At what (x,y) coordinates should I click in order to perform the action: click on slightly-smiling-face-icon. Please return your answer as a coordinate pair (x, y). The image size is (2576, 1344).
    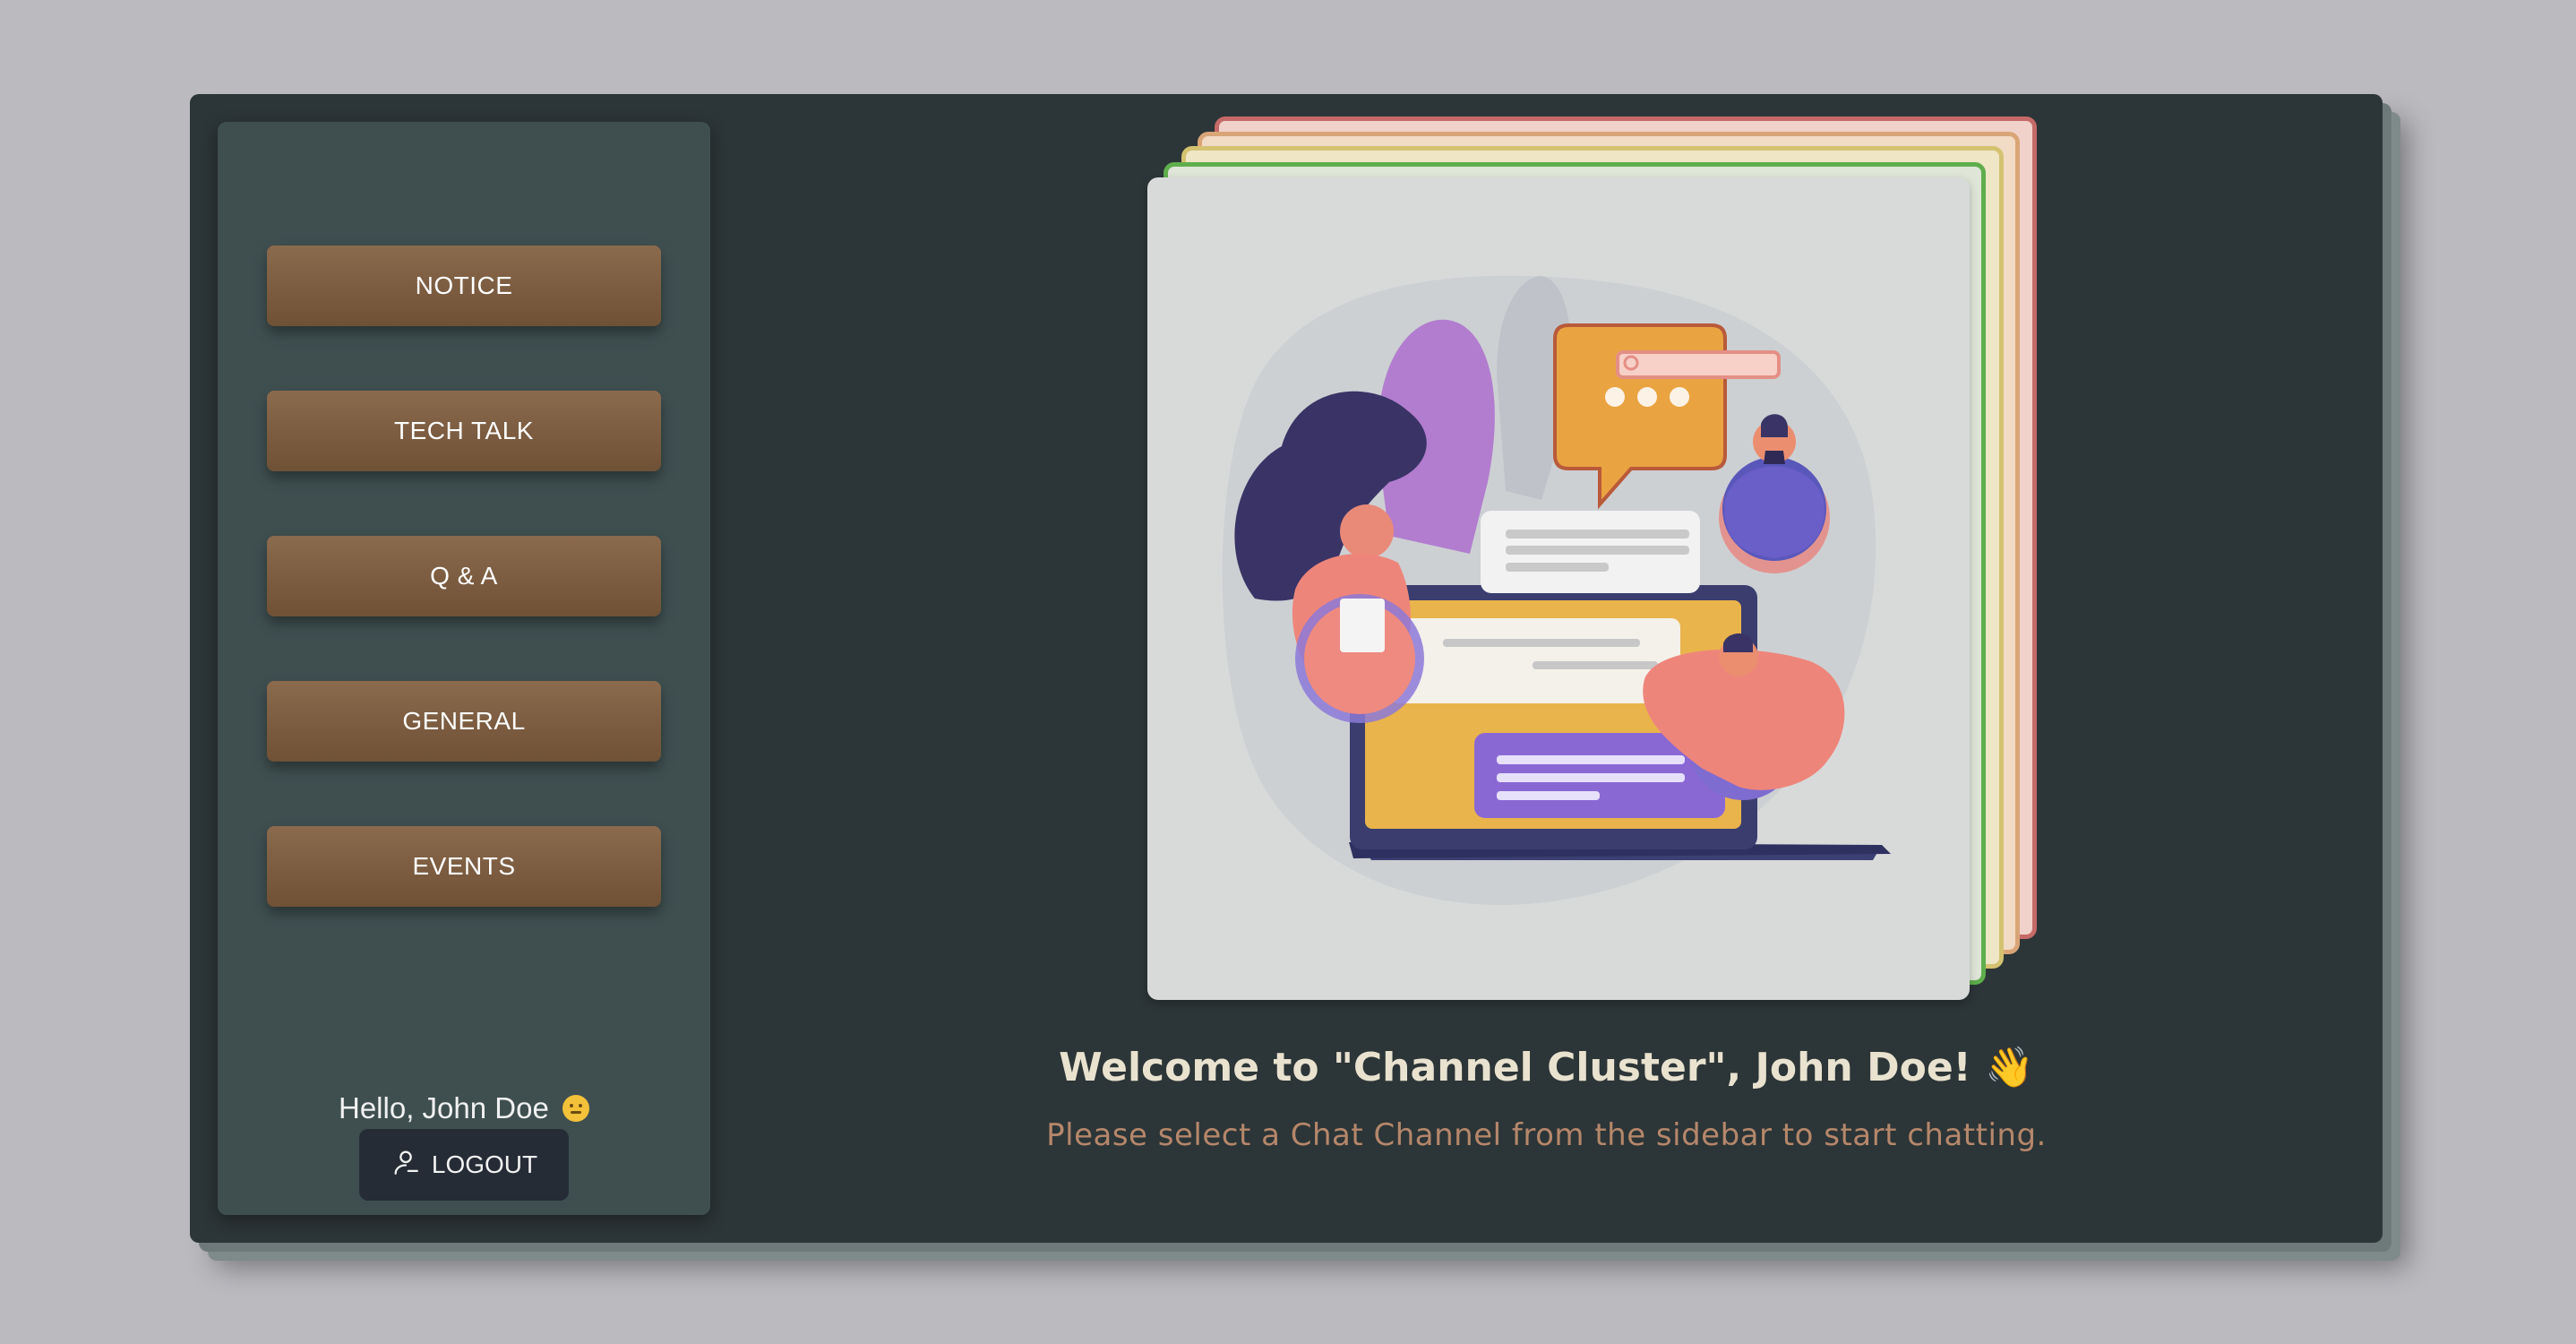
    Looking at the image, I should click on (575, 1108).